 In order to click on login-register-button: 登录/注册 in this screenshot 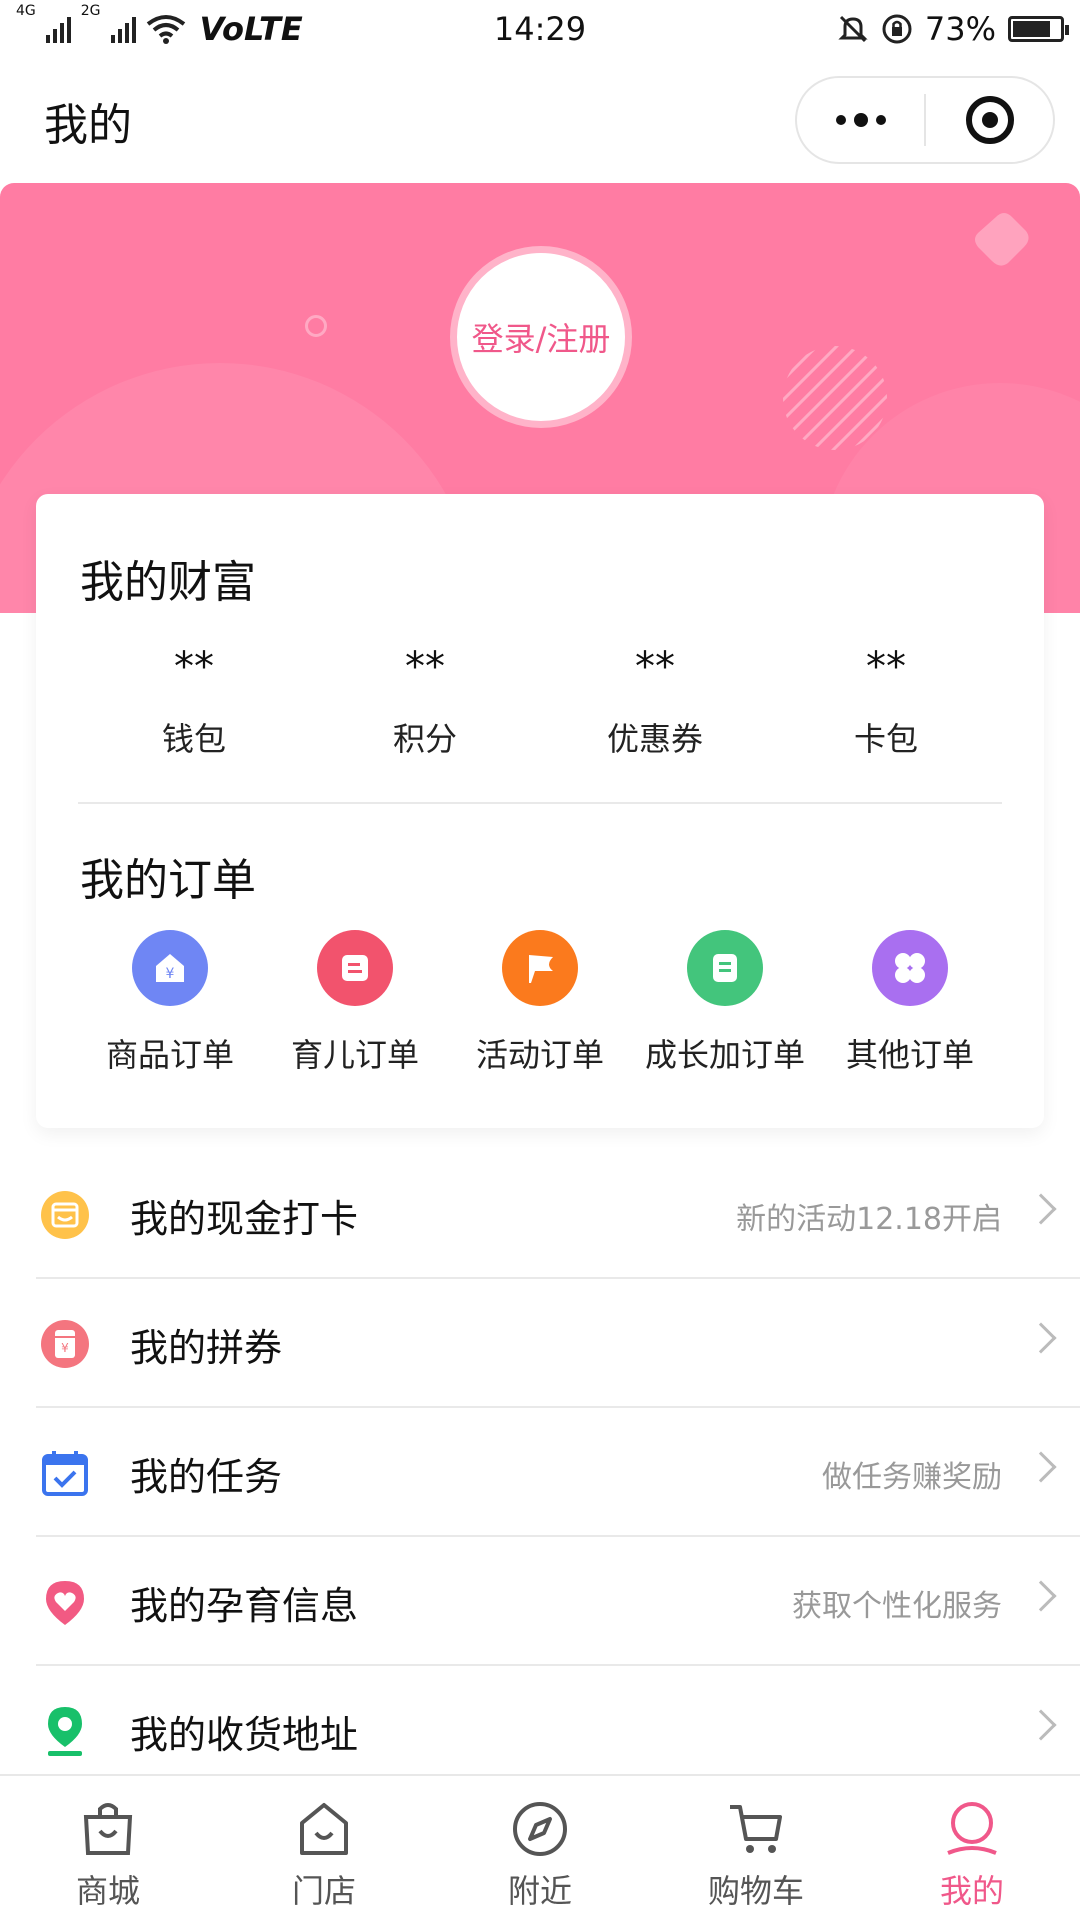, I will do `click(541, 337)`.